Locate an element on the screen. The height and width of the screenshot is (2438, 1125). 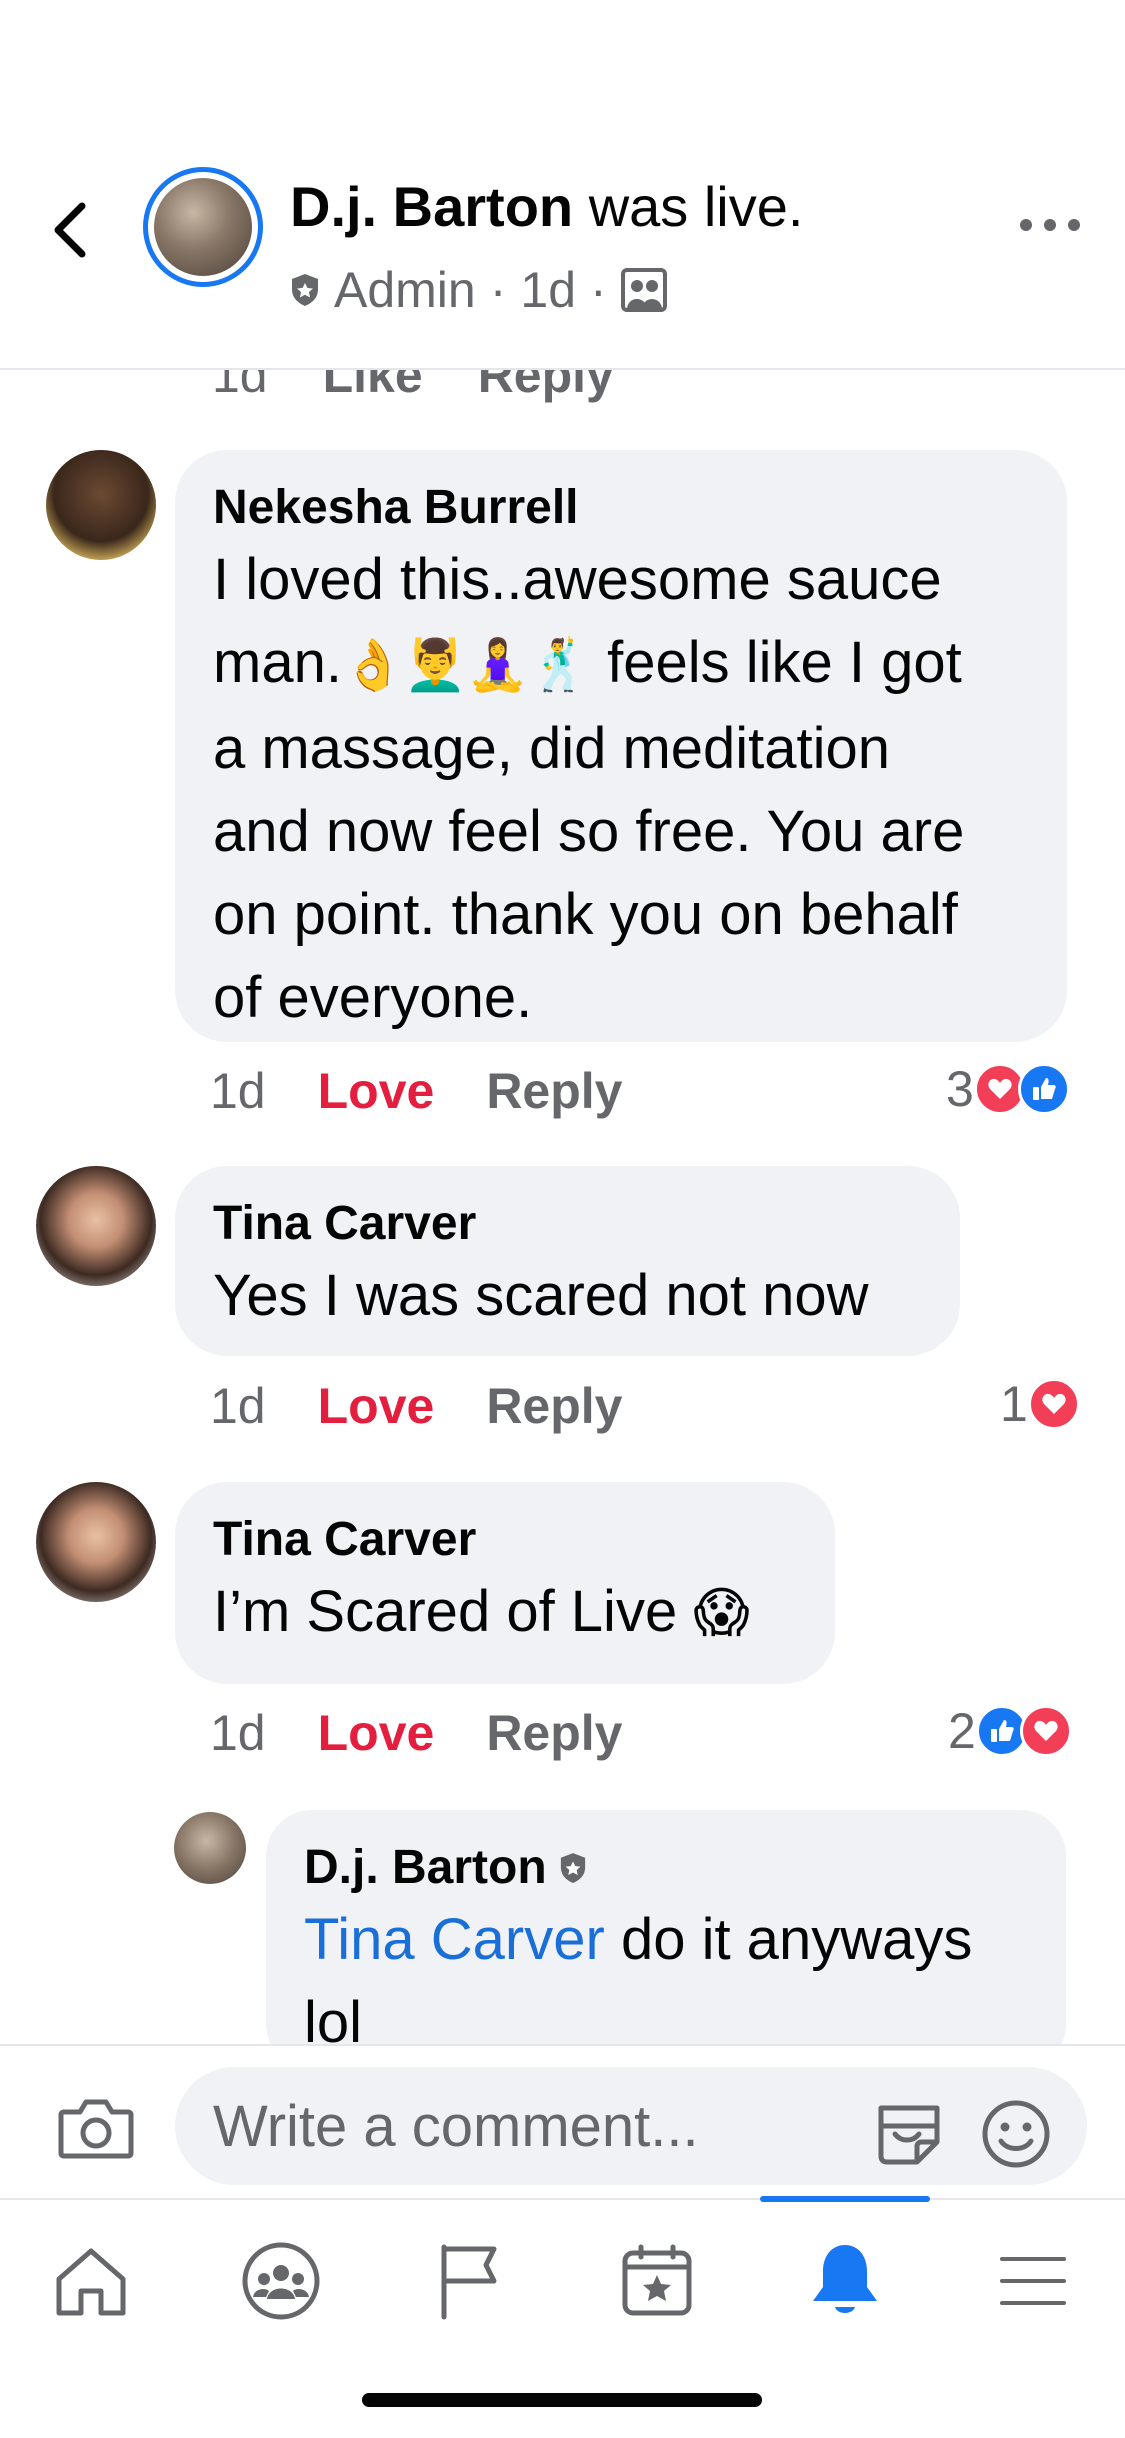
comment-line: of everyone. is located at coordinates (373, 997).